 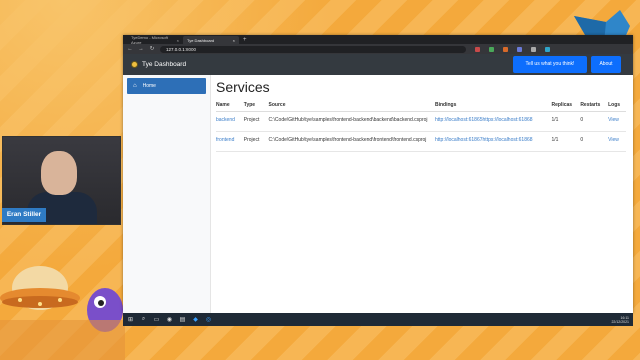 I want to click on task-view-icon: ▭, so click(x=156, y=319).